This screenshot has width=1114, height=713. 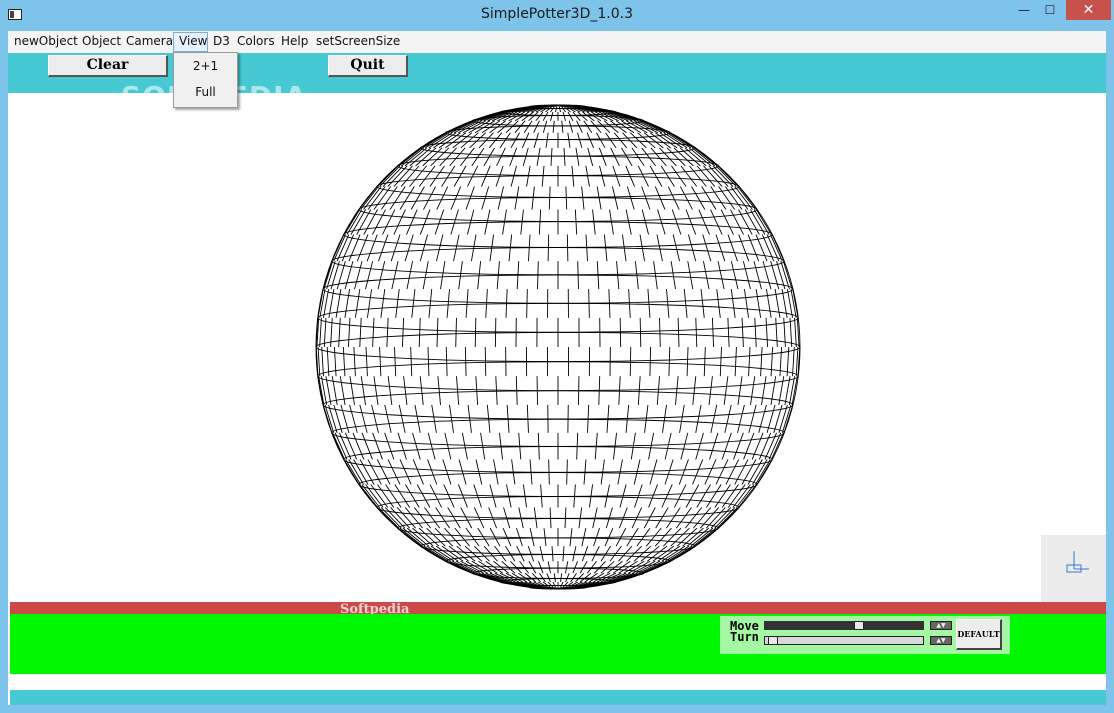 What do you see at coordinates (294, 41) in the screenshot?
I see `menu-help: Help` at bounding box center [294, 41].